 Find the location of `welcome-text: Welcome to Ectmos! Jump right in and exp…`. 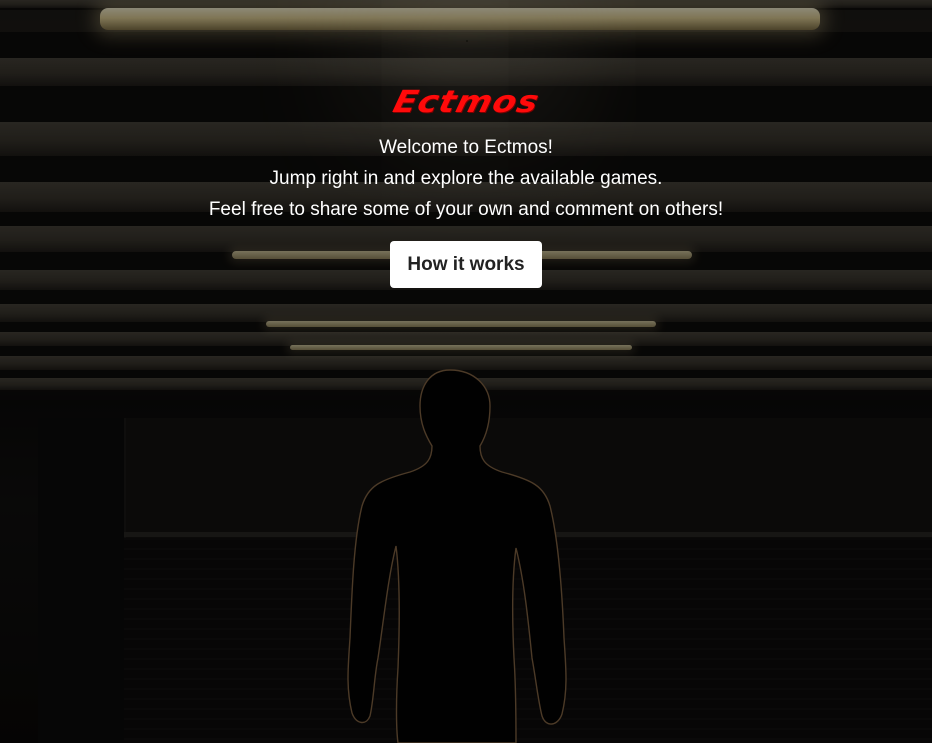

welcome-text: Welcome to Ectmos! Jump right in and exp… is located at coordinates (466, 178).